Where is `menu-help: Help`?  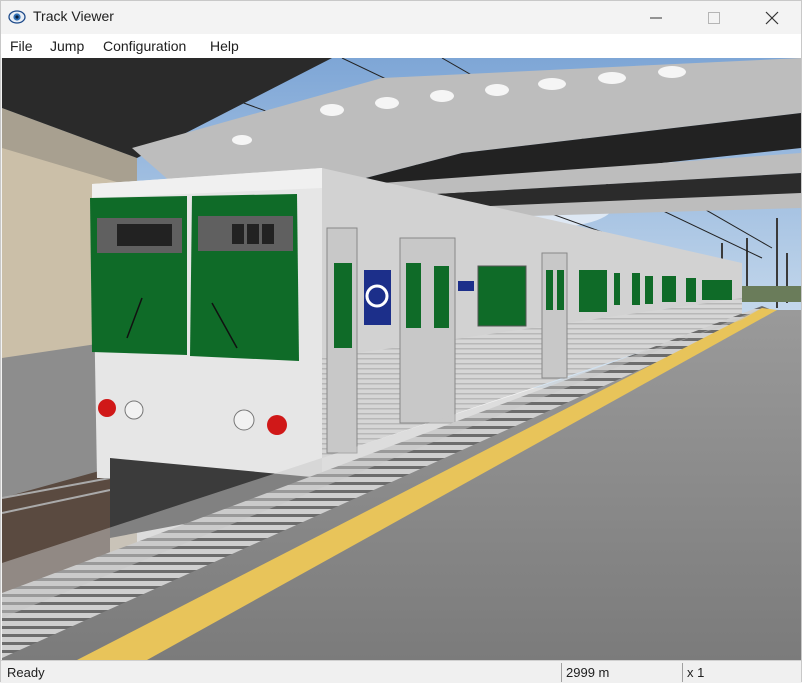
menu-help: Help is located at coordinates (224, 46).